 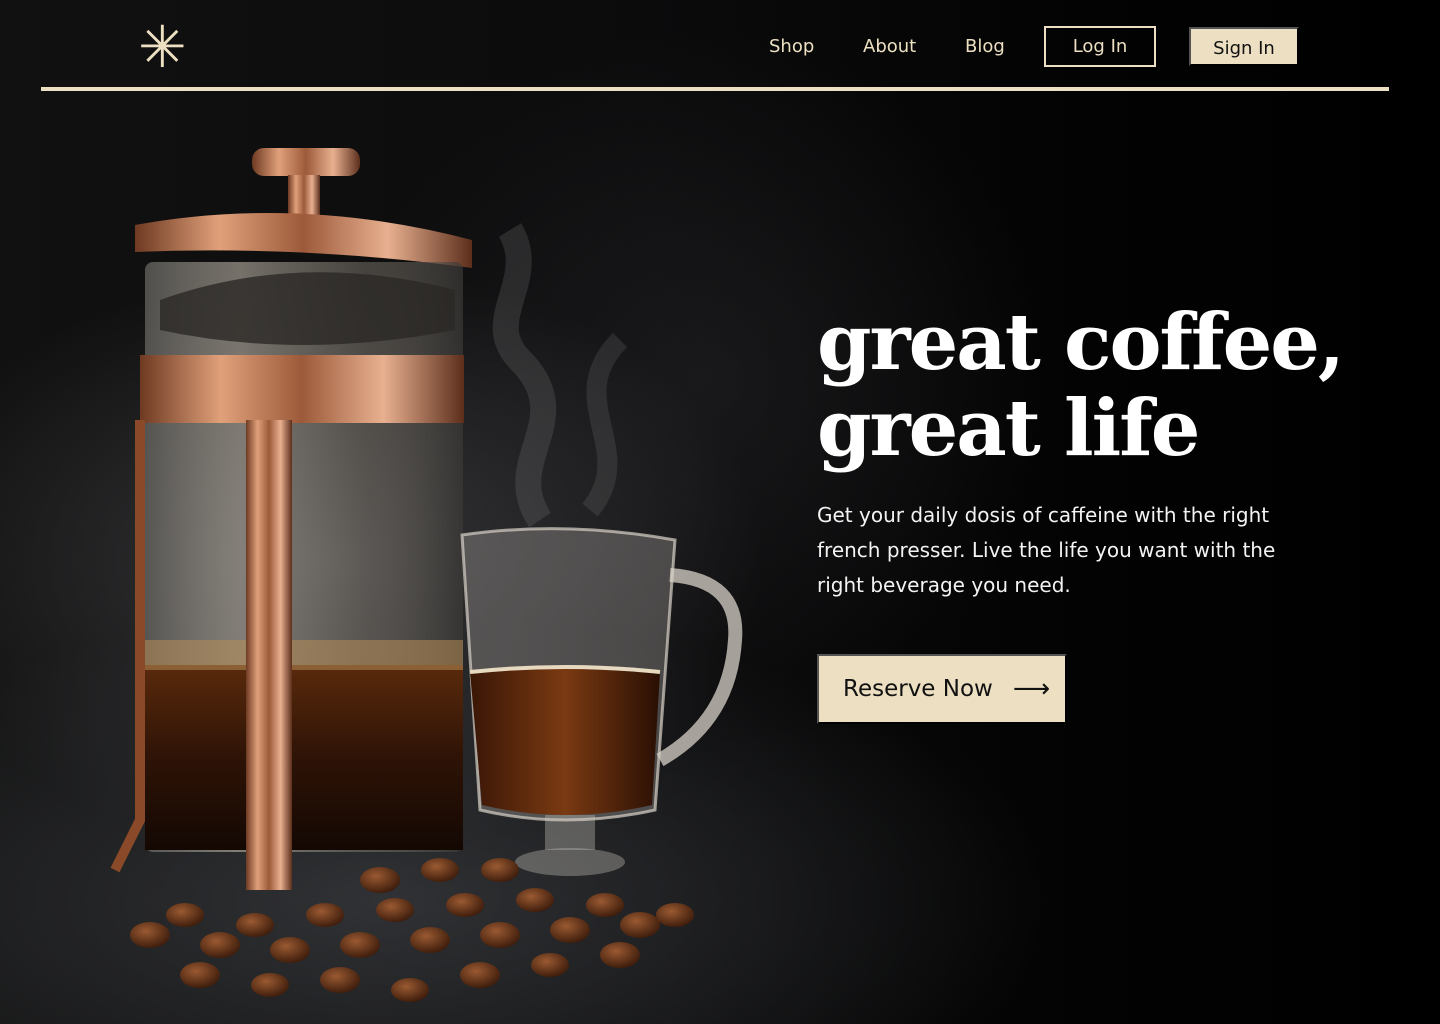 What do you see at coordinates (1031, 689) in the screenshot?
I see `arrow-right-icon: ⟶` at bounding box center [1031, 689].